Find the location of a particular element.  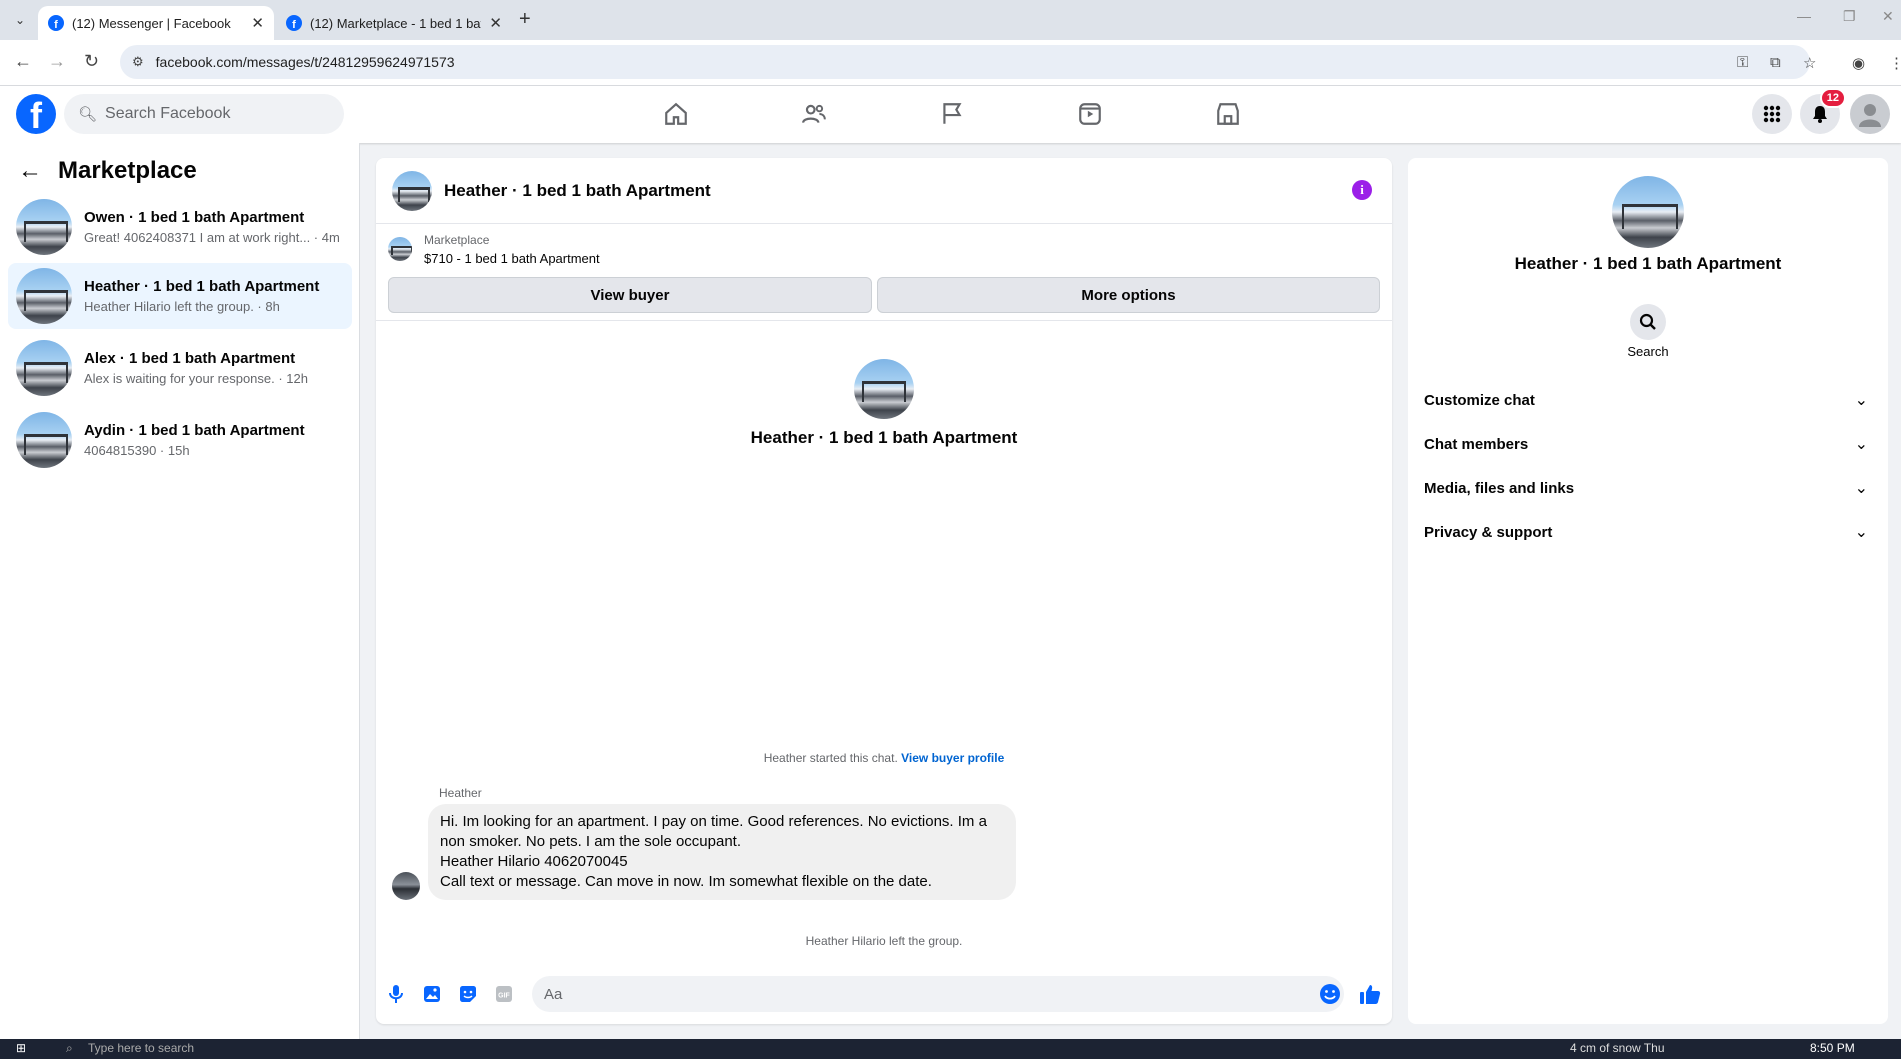

notification-badge: 12 is located at coordinates (1832, 98).